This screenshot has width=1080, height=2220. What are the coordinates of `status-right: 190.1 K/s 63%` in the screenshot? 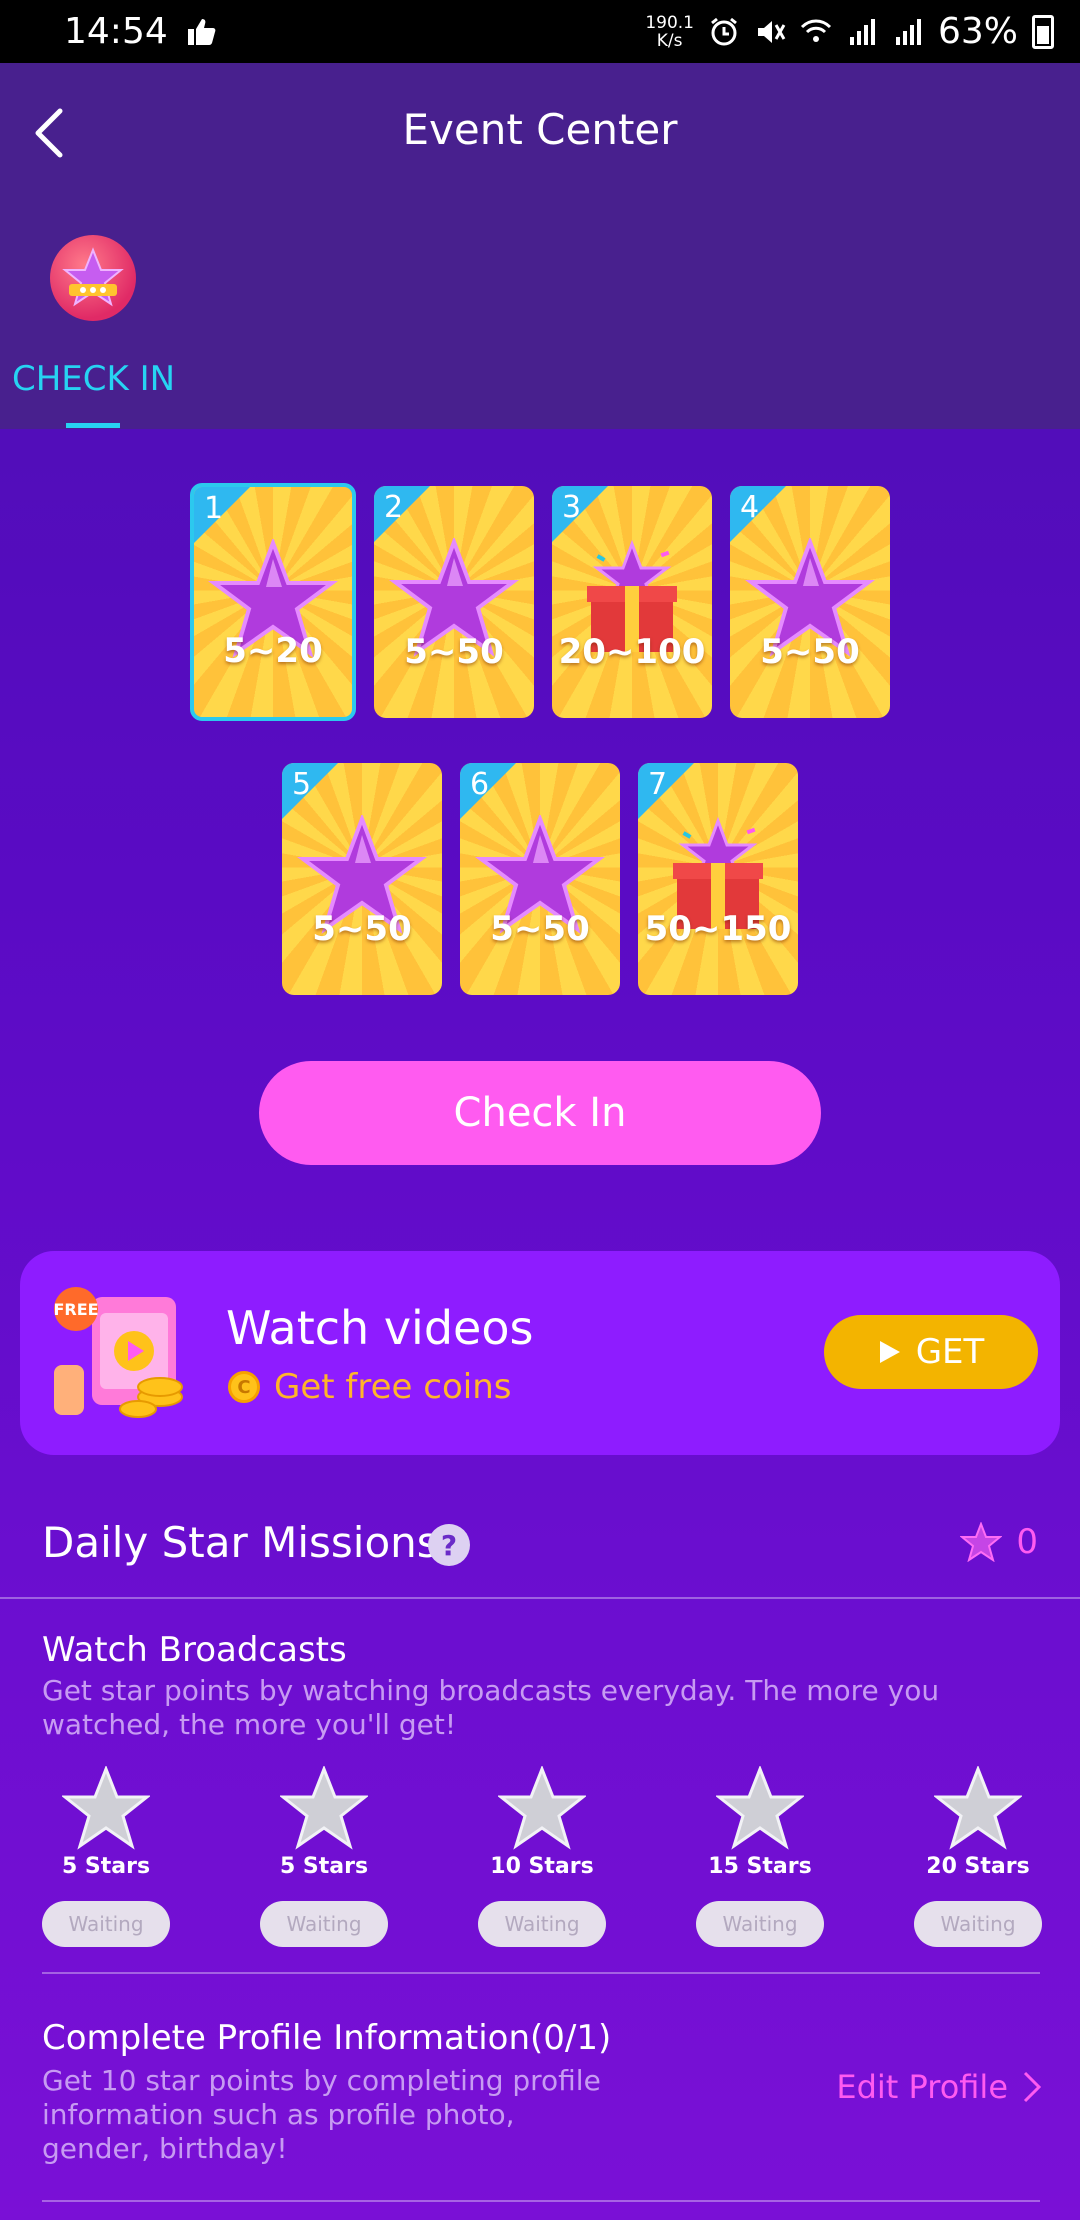 It's located at (849, 31).